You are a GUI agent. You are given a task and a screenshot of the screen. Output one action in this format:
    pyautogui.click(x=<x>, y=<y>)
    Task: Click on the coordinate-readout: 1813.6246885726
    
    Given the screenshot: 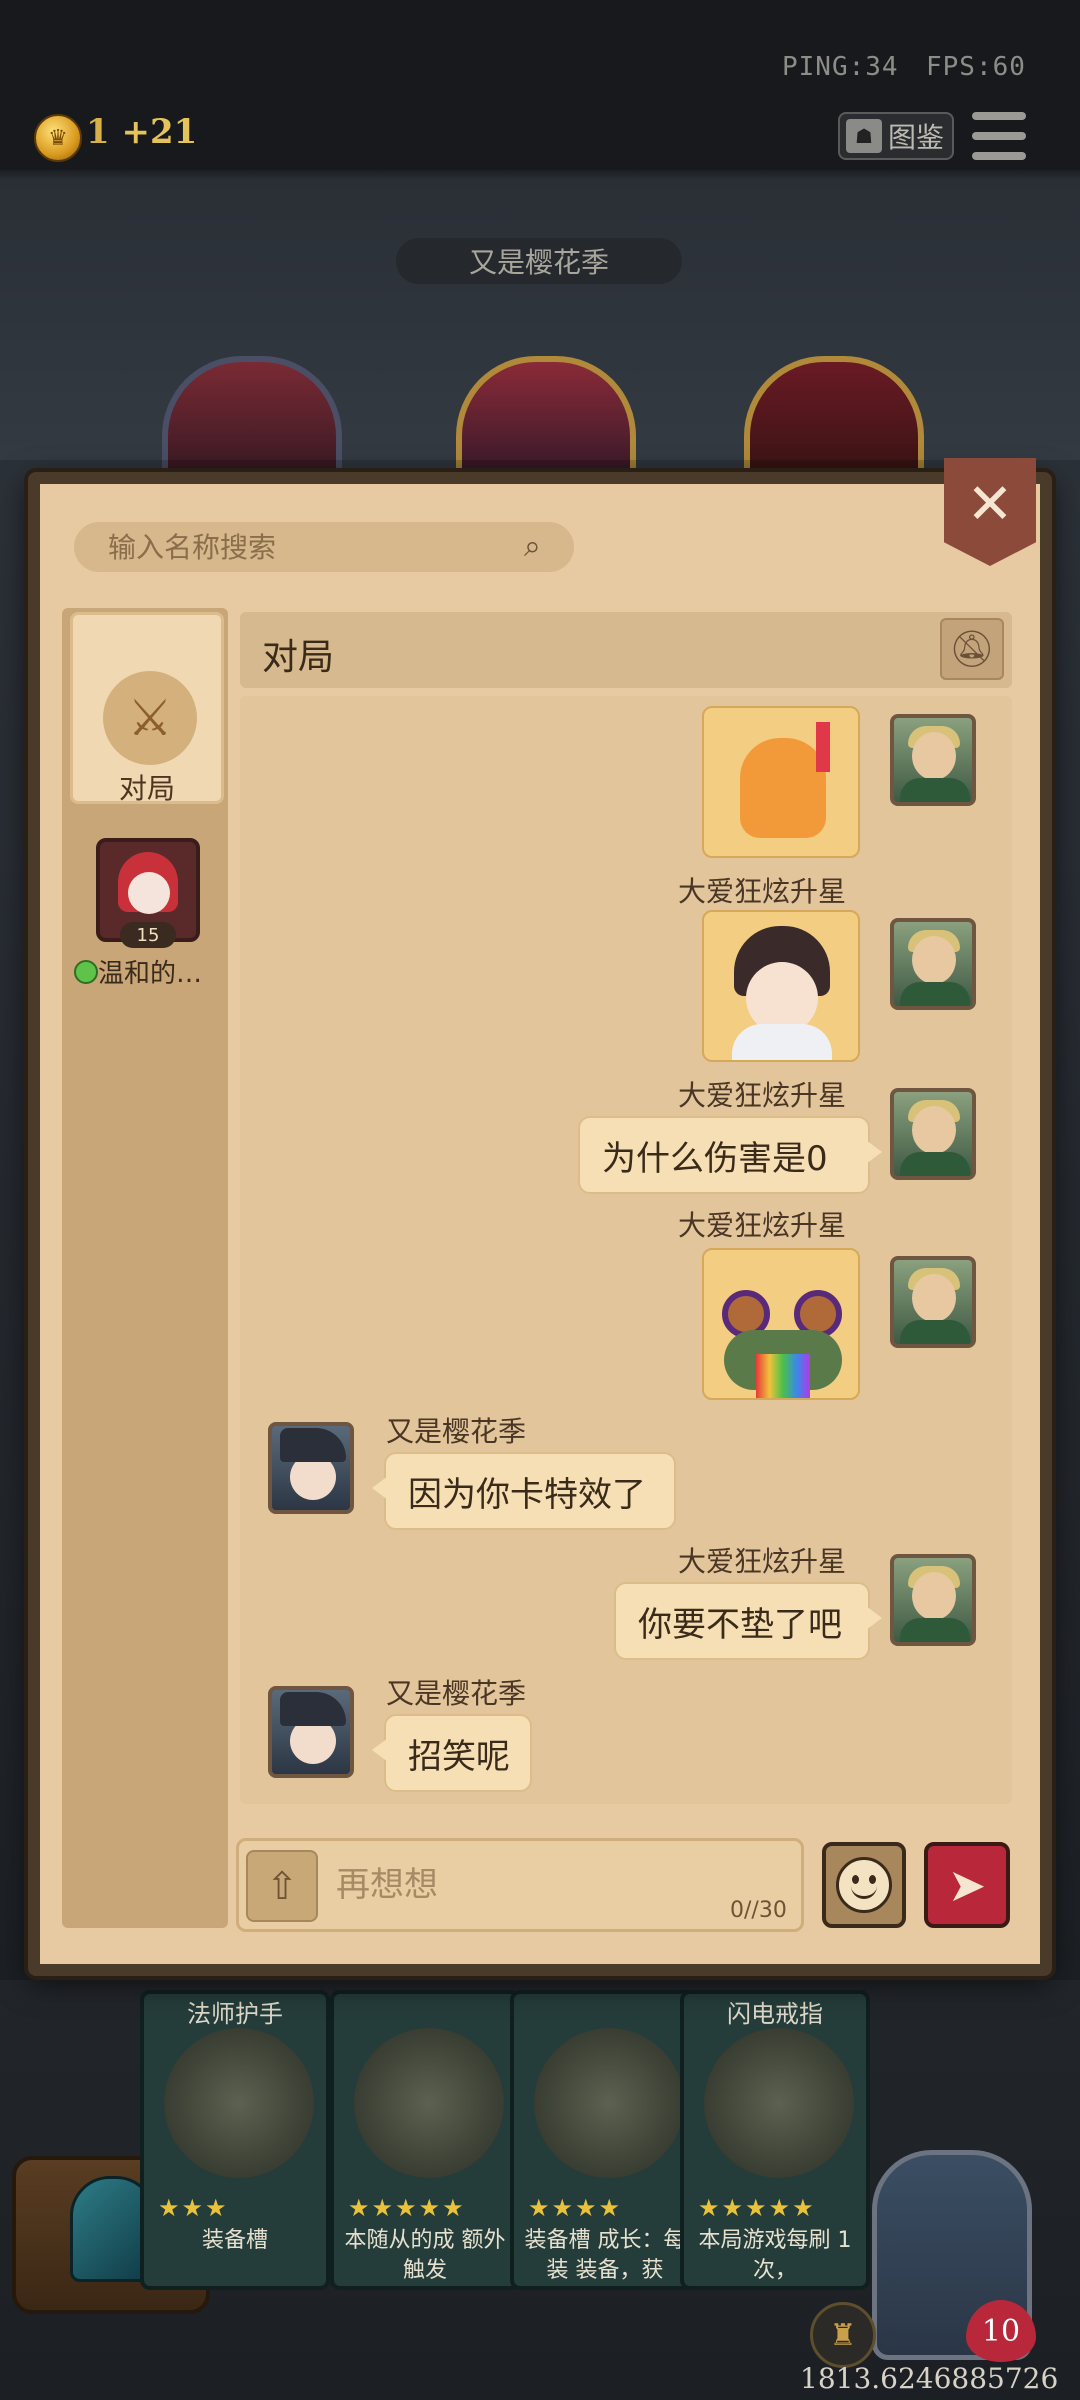 What is the action you would take?
    pyautogui.click(x=929, y=2378)
    